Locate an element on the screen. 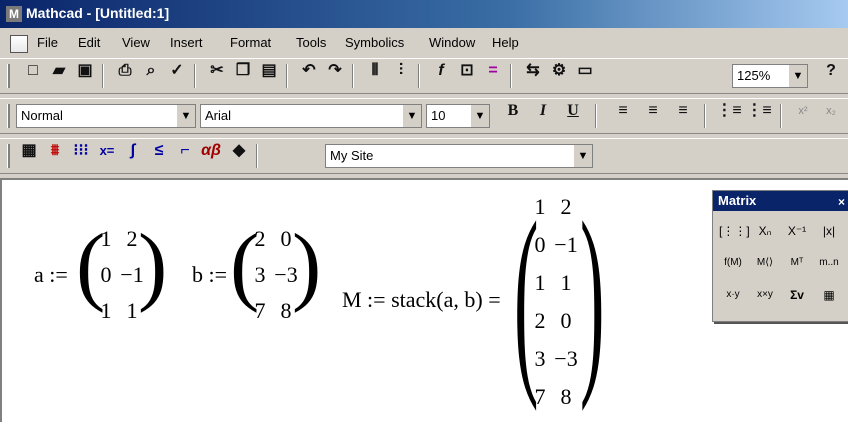 Image resolution: width=848 pixels, height=424 pixels. align-across-icon: ⫴ is located at coordinates (375, 71).